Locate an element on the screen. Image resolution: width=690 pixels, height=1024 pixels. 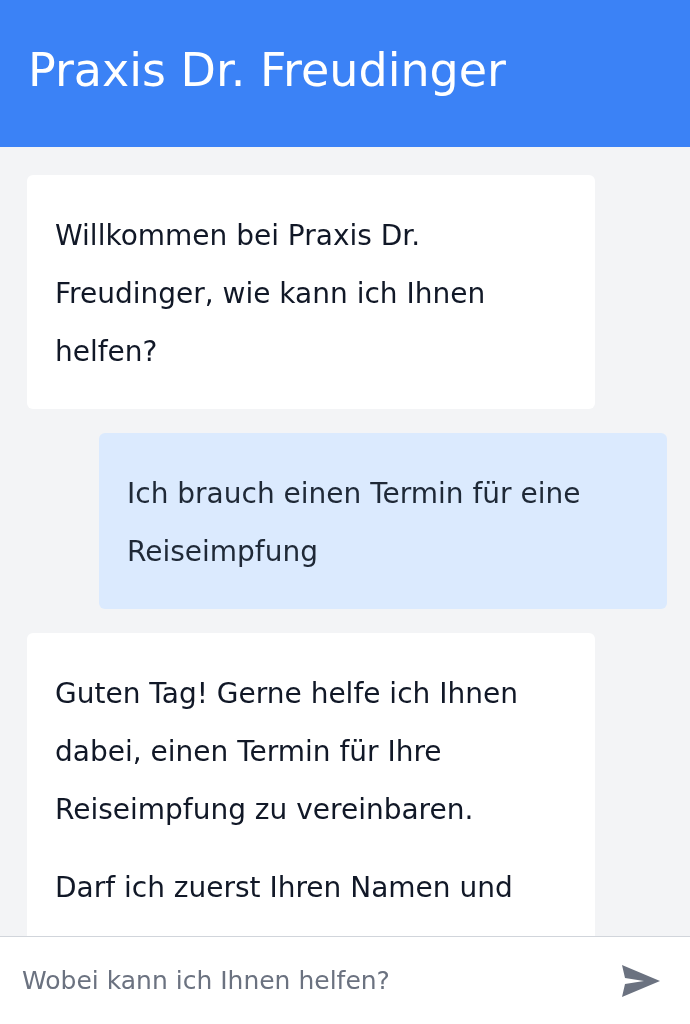
message-text: Willkommen bei Praxis Dr. Freudinger, wie kann ich Ihnen helfen? is located at coordinates (271, 294).